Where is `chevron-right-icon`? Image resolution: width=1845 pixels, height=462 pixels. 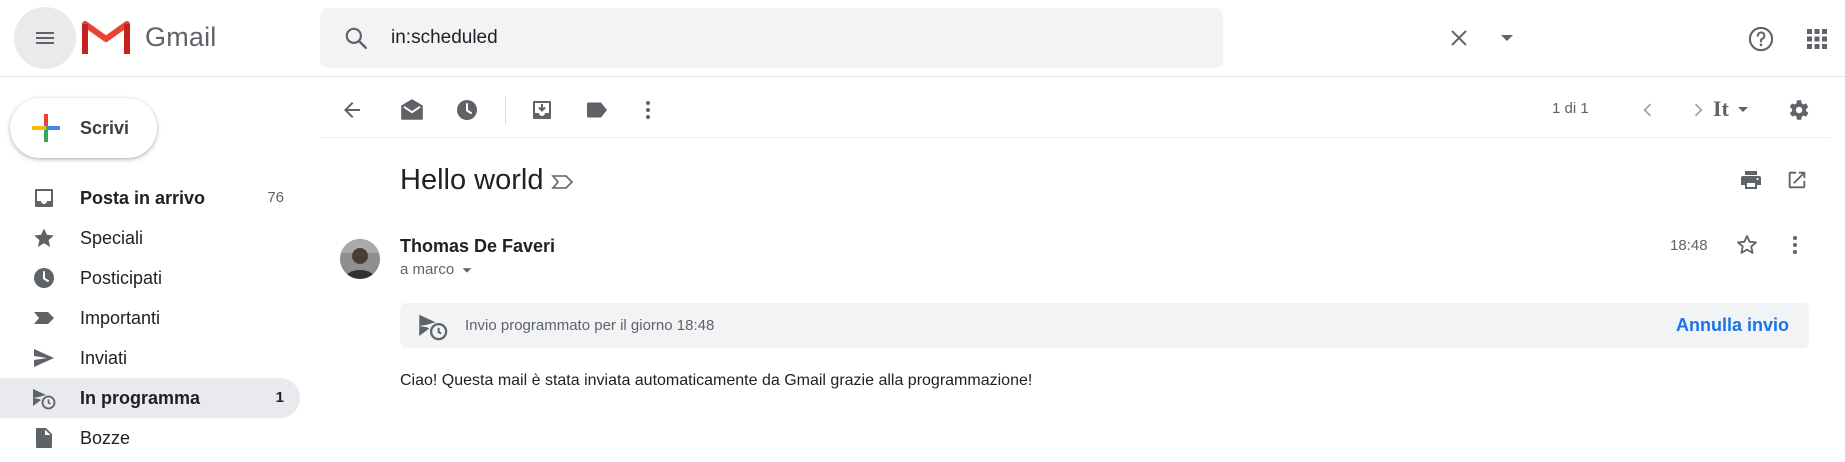 chevron-right-icon is located at coordinates (1698, 110).